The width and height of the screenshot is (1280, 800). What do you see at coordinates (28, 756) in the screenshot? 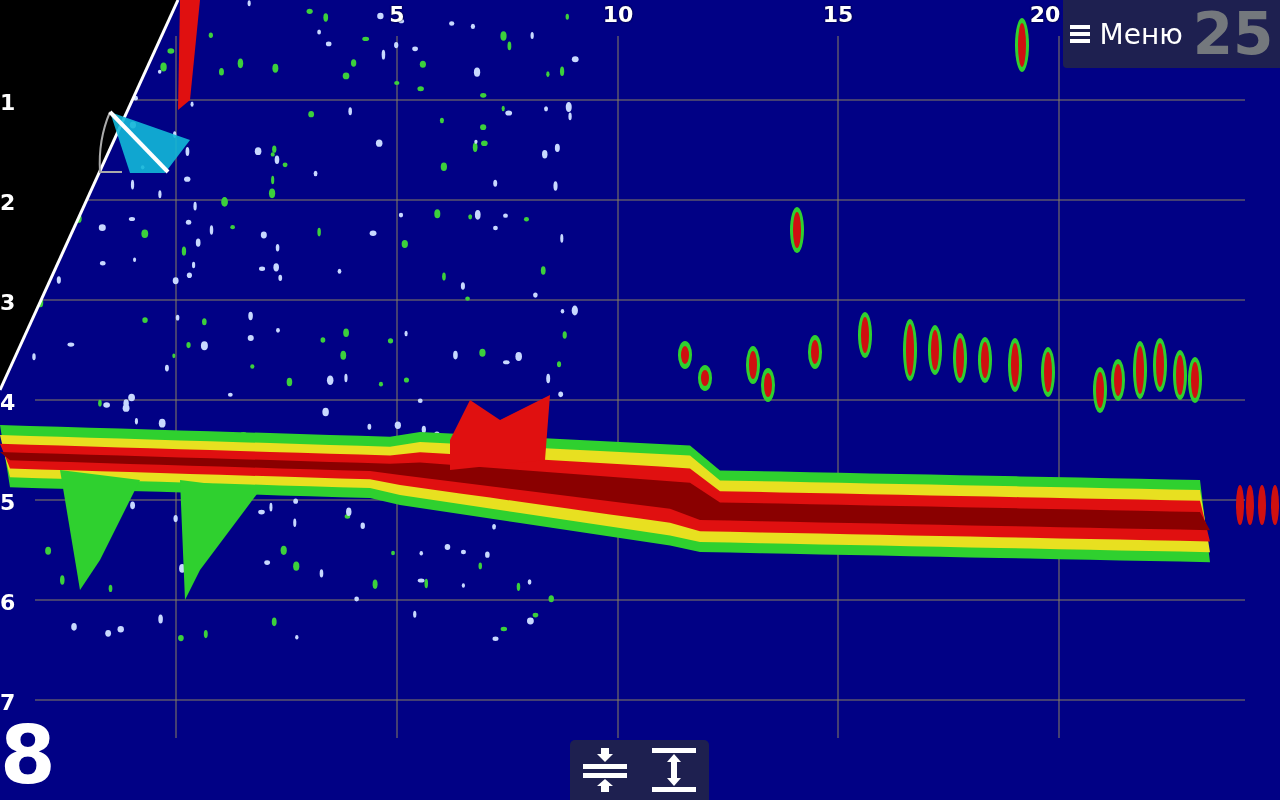
I see `depth-range-value: 8` at bounding box center [28, 756].